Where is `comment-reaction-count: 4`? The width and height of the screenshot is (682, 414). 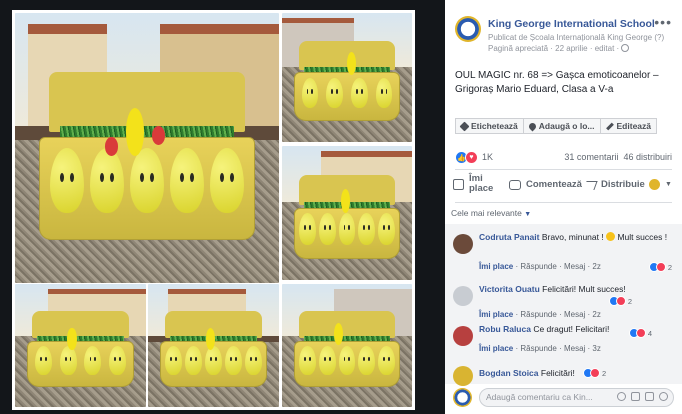
comment-reaction-count: 4 is located at coordinates (649, 333).